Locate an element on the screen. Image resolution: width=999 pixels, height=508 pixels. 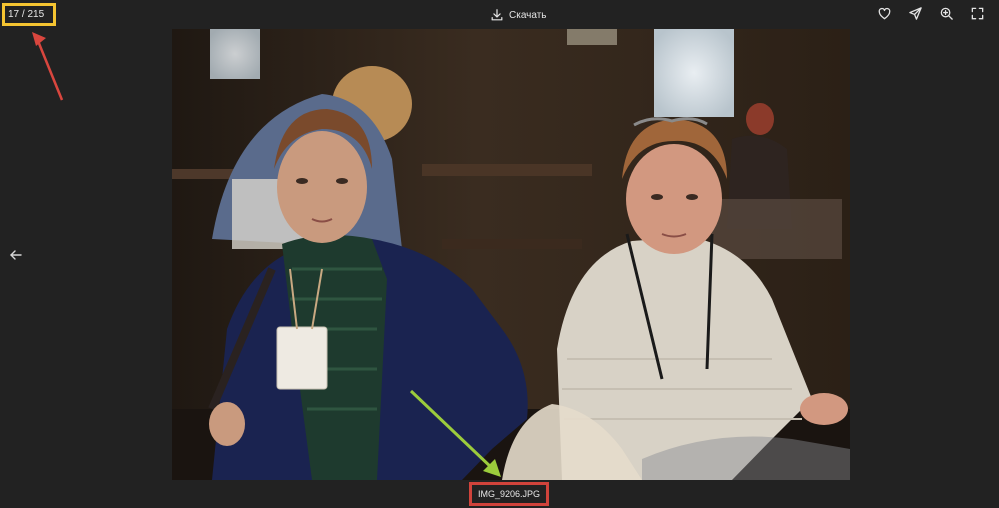
favorite-button is located at coordinates (884, 13).